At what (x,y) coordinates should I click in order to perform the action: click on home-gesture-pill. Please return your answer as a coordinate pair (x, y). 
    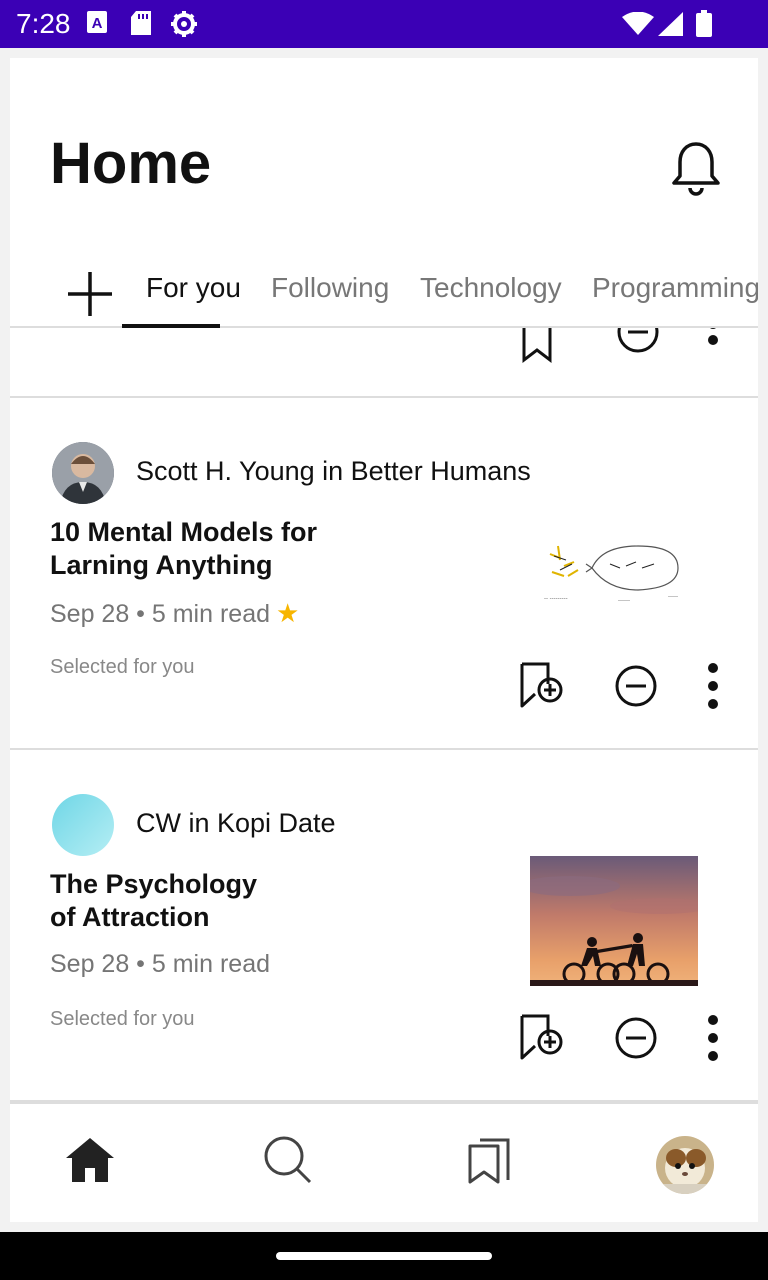
    Looking at the image, I should click on (384, 1256).